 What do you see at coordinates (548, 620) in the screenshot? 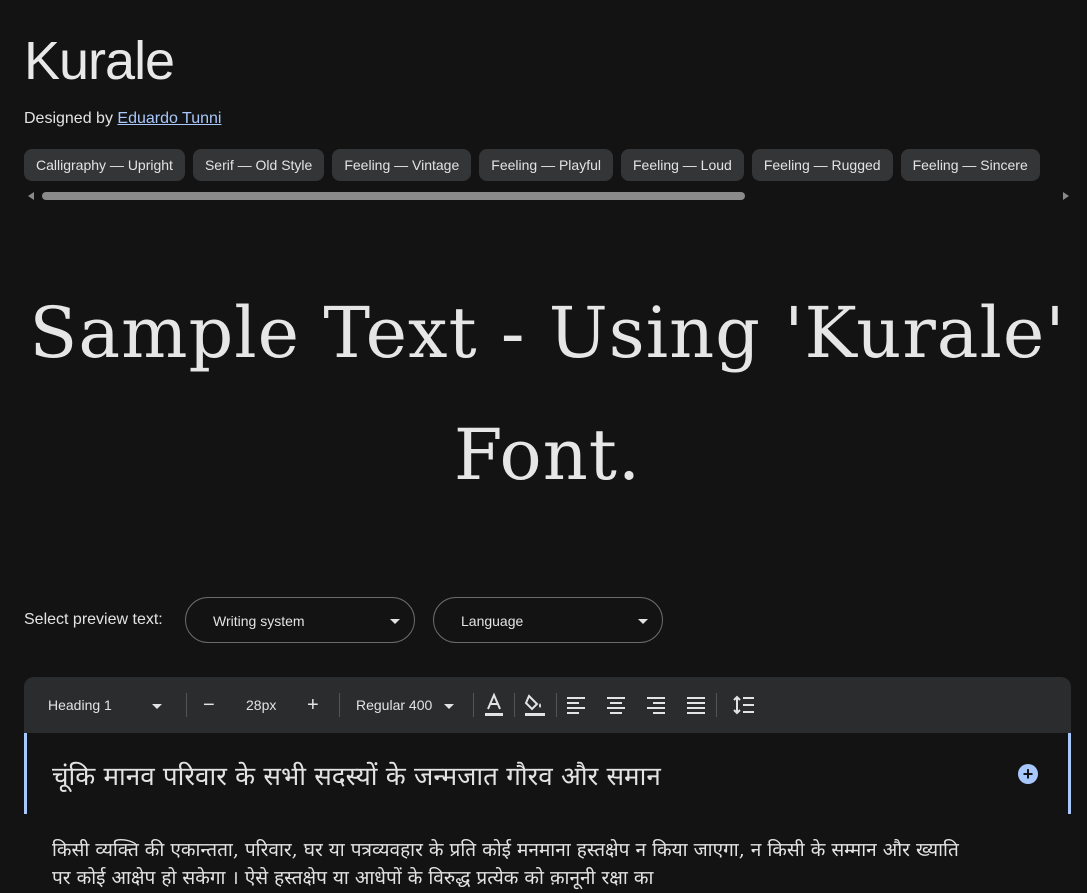
I see `language-dropdown: Language` at bounding box center [548, 620].